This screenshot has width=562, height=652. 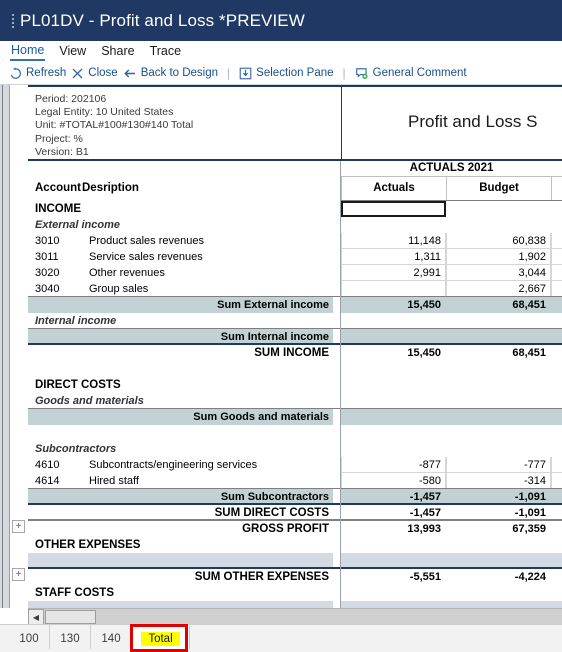 What do you see at coordinates (498, 257) in the screenshot?
I see `cell-value-budget: 1,902` at bounding box center [498, 257].